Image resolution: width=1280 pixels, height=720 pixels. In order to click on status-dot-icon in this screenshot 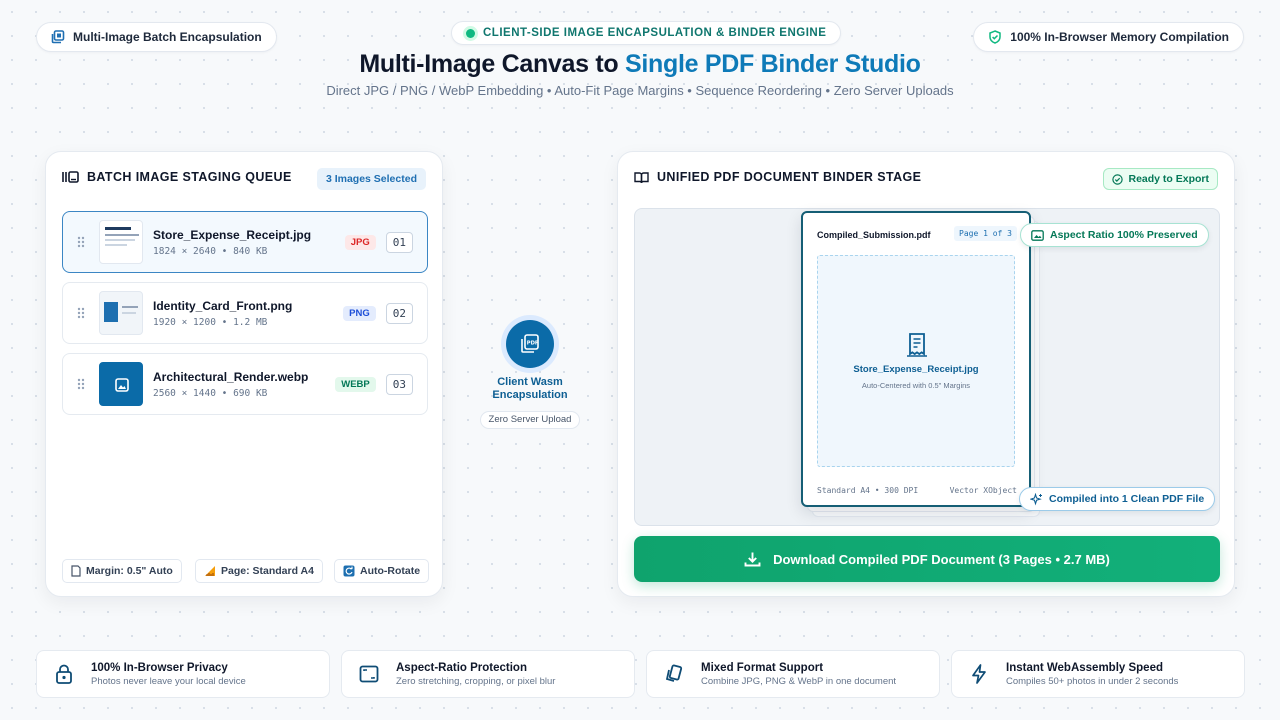, I will do `click(470, 33)`.